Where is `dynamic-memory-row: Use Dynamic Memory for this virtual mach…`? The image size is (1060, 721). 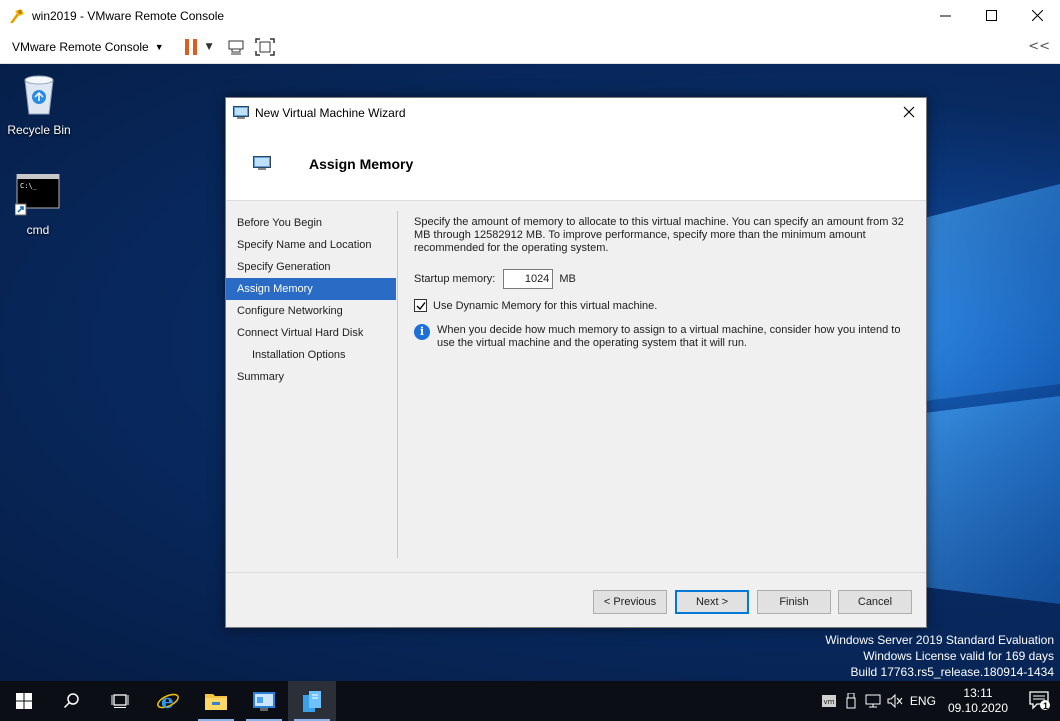
dynamic-memory-row: Use Dynamic Memory for this virtual mach… is located at coordinates (661, 305).